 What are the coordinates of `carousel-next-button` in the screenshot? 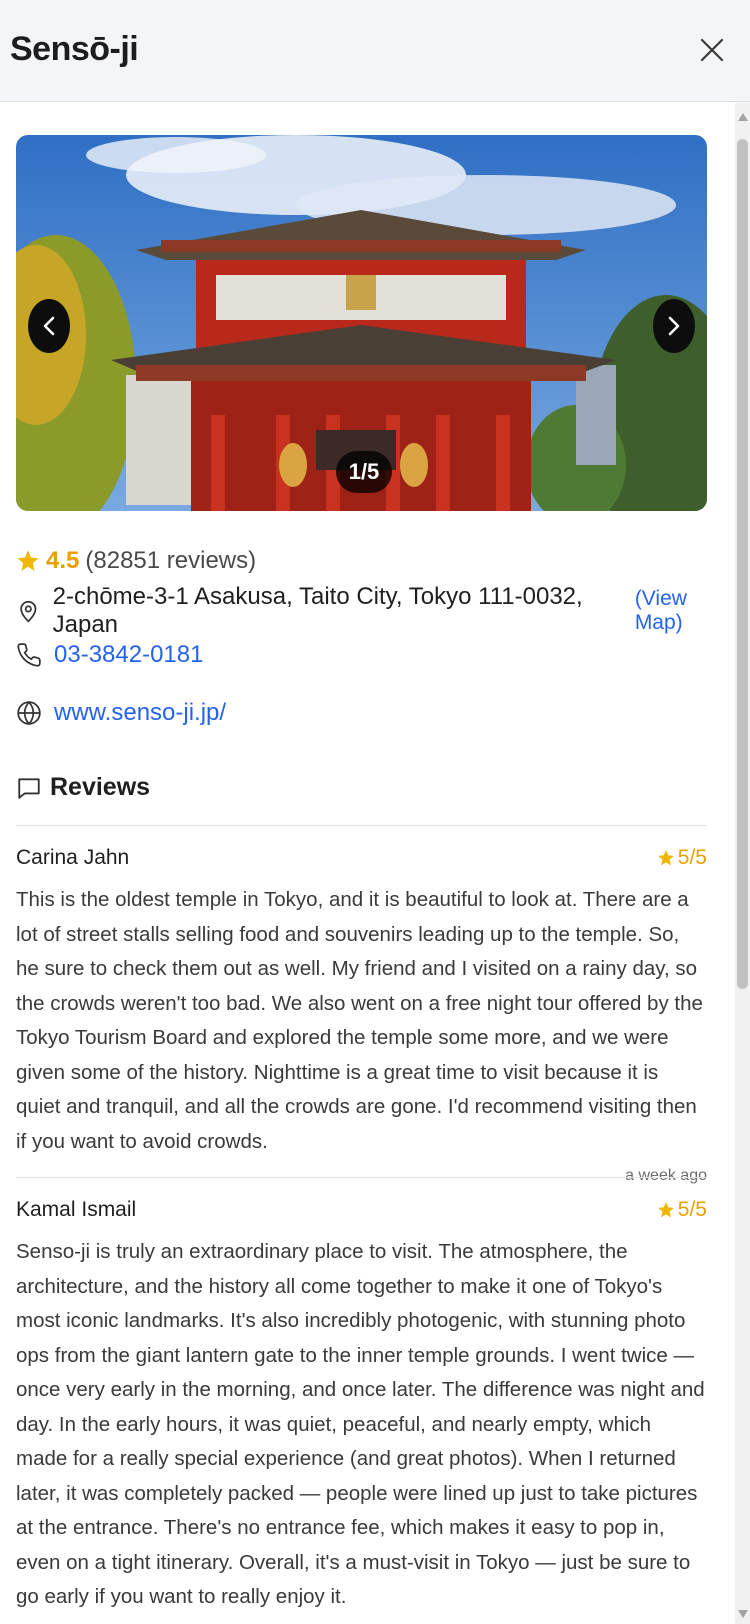 It's located at (674, 326).